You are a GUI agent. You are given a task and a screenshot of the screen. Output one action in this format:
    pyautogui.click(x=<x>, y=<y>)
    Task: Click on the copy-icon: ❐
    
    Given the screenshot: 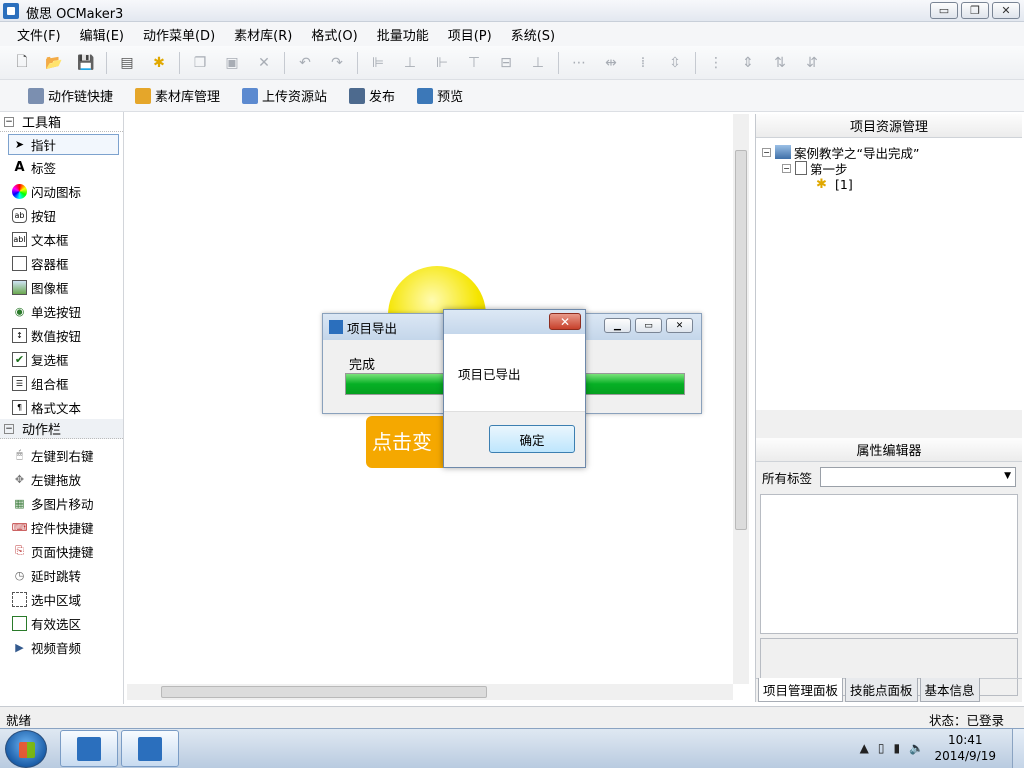 What is the action you would take?
    pyautogui.click(x=200, y=63)
    